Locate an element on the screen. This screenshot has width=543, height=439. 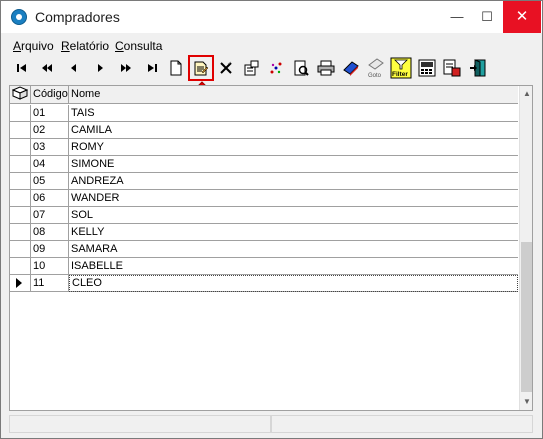
export-button is located at coordinates (452, 68).